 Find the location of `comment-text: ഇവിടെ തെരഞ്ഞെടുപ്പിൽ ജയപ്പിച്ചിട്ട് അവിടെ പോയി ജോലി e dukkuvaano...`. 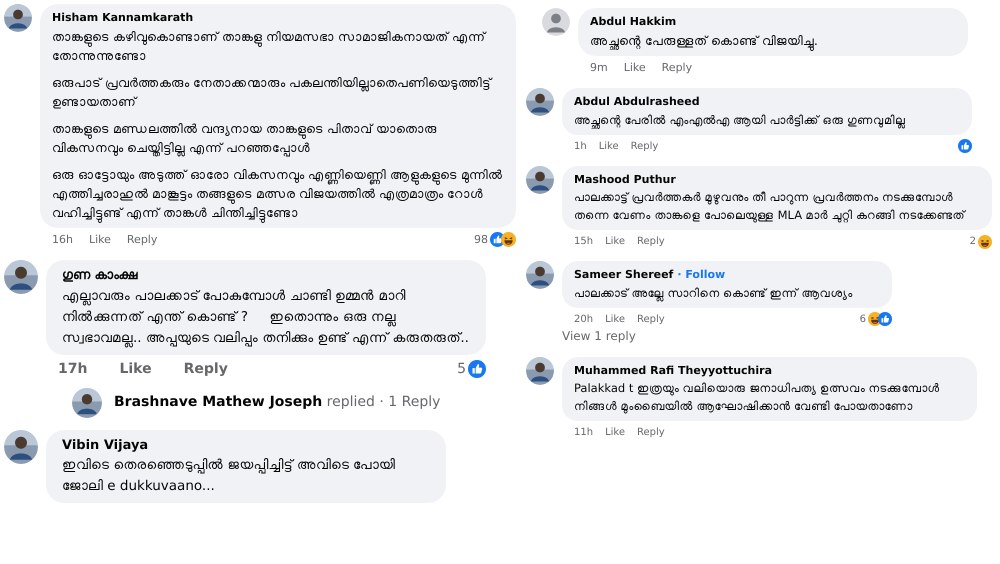

comment-text: ഇവിടെ തെരഞ്ഞെടുപ്പിൽ ജയപ്പിച്ചിട്ട് അവിടെ പോയി ജോലി e dukkuvaano... is located at coordinates (229, 476).